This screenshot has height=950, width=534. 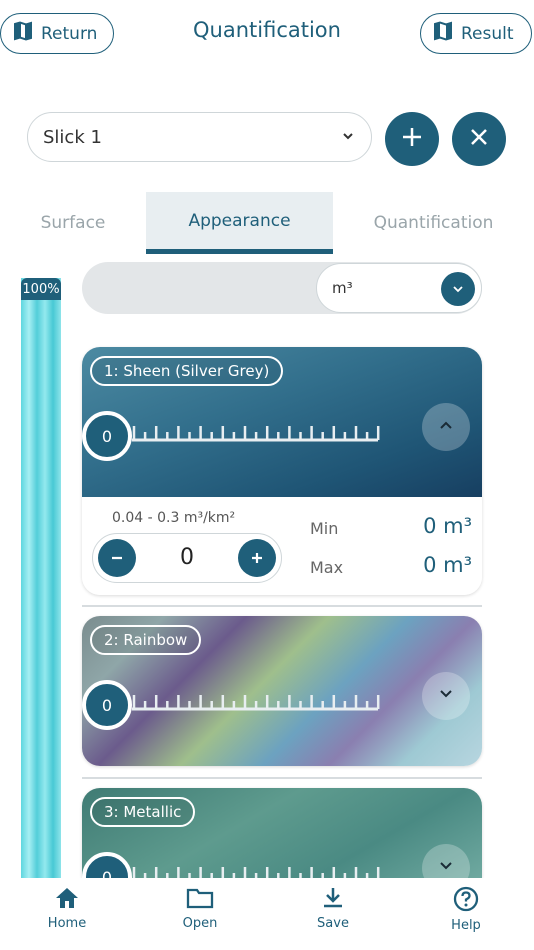 What do you see at coordinates (67, 898) in the screenshot?
I see `home-icon` at bounding box center [67, 898].